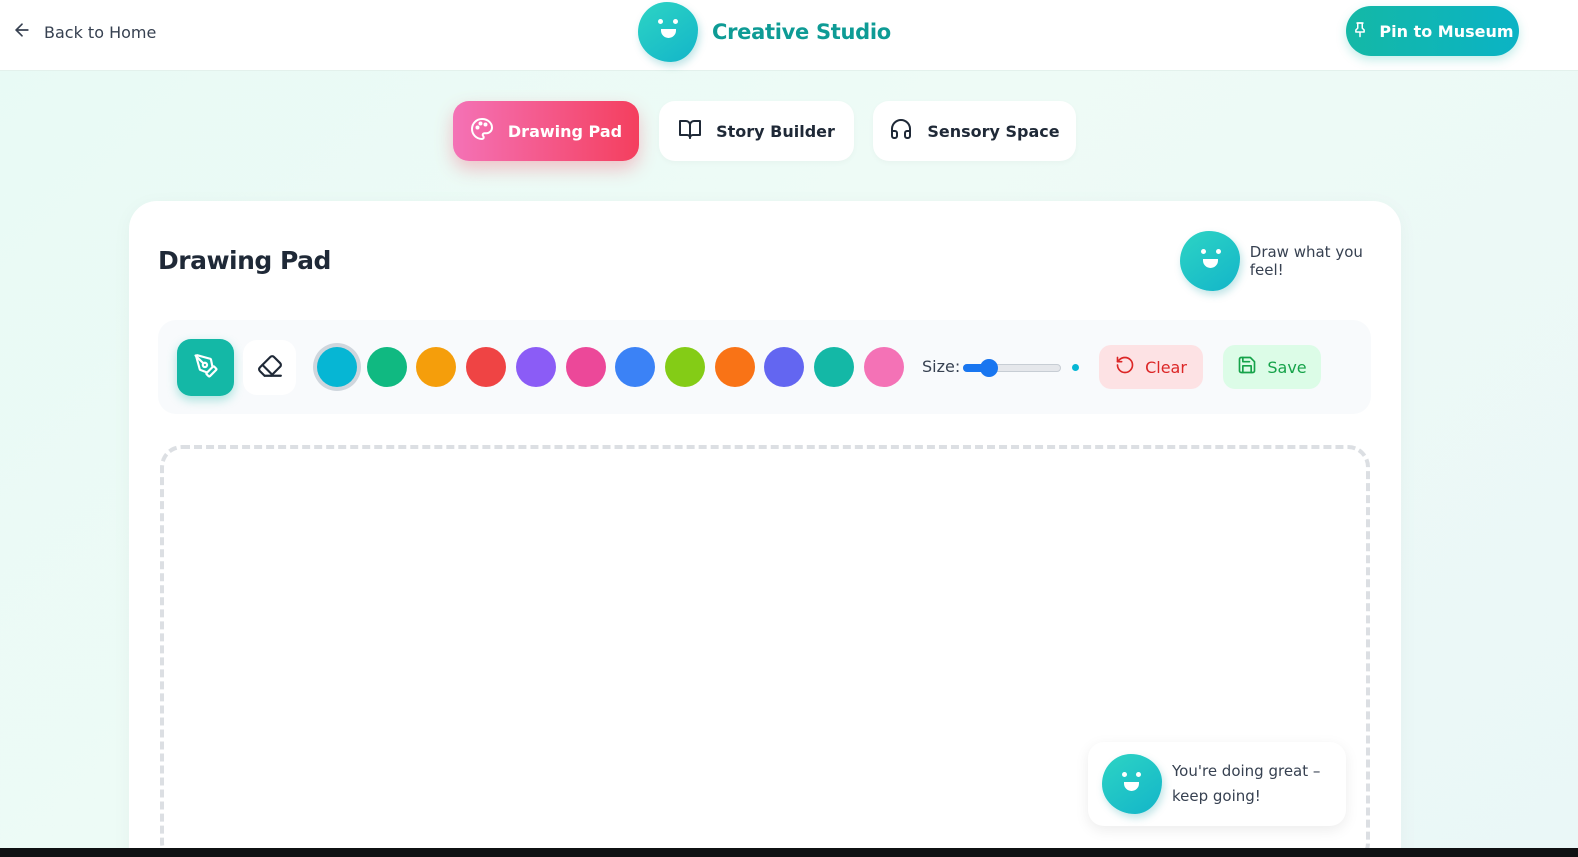 This screenshot has height=857, width=1578. I want to click on pen-tool-button, so click(205, 367).